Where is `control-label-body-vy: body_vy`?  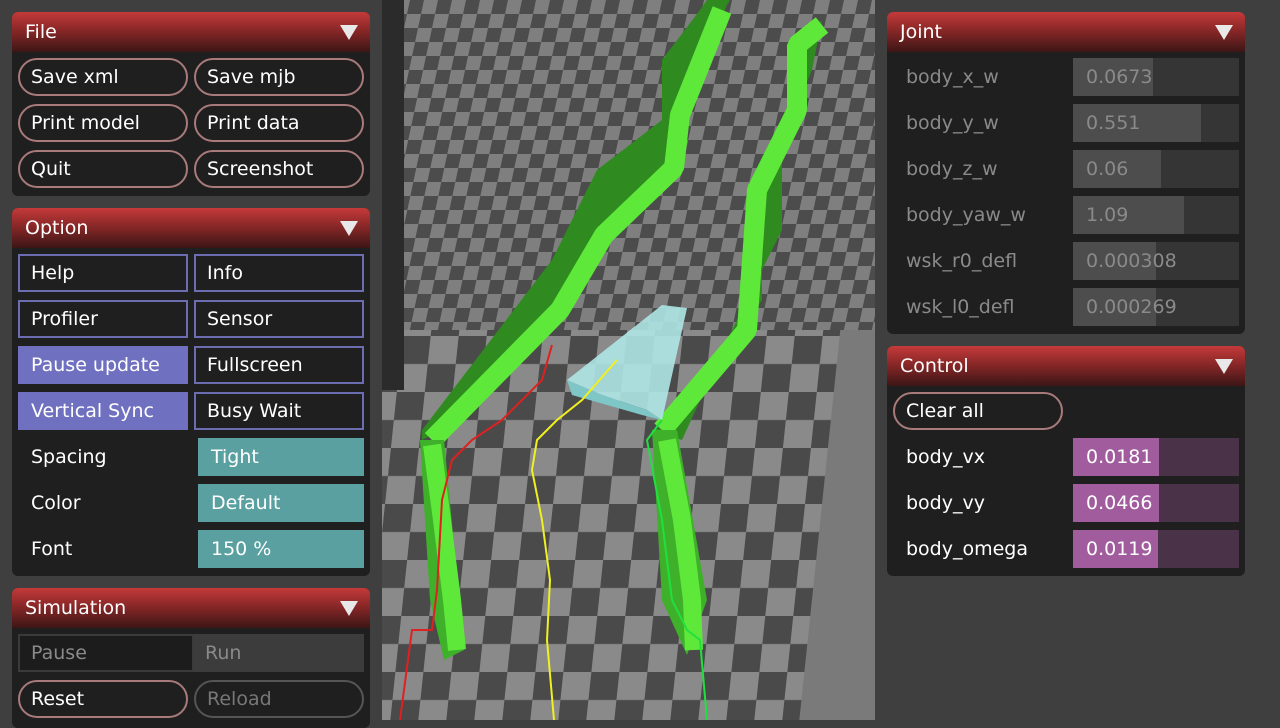
control-label-body-vy: body_vy is located at coordinates (945, 503).